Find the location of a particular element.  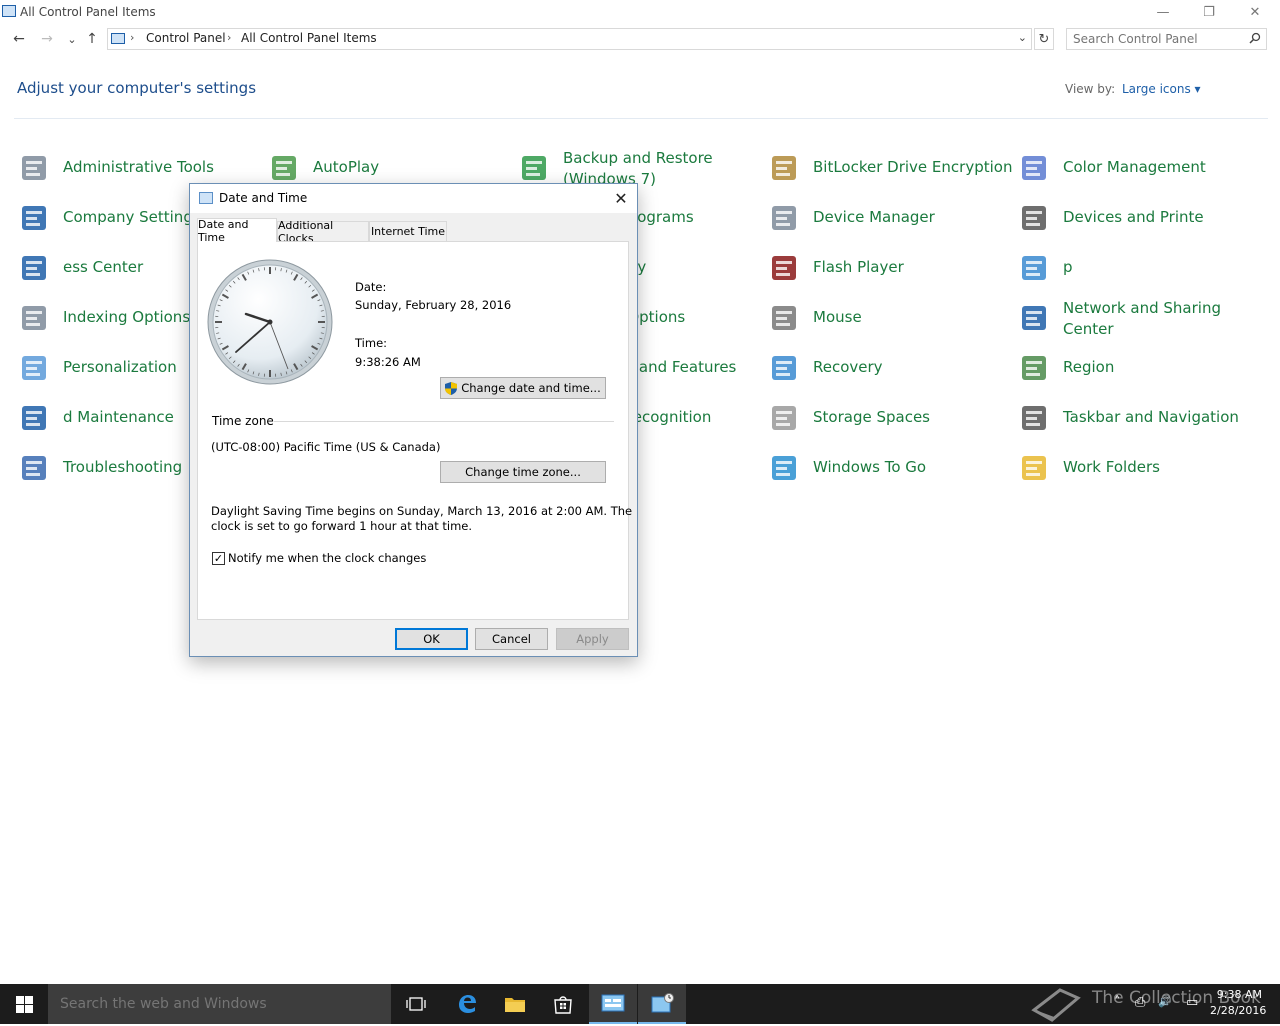

control-panel-item-label: Region is located at coordinates (1088, 367).